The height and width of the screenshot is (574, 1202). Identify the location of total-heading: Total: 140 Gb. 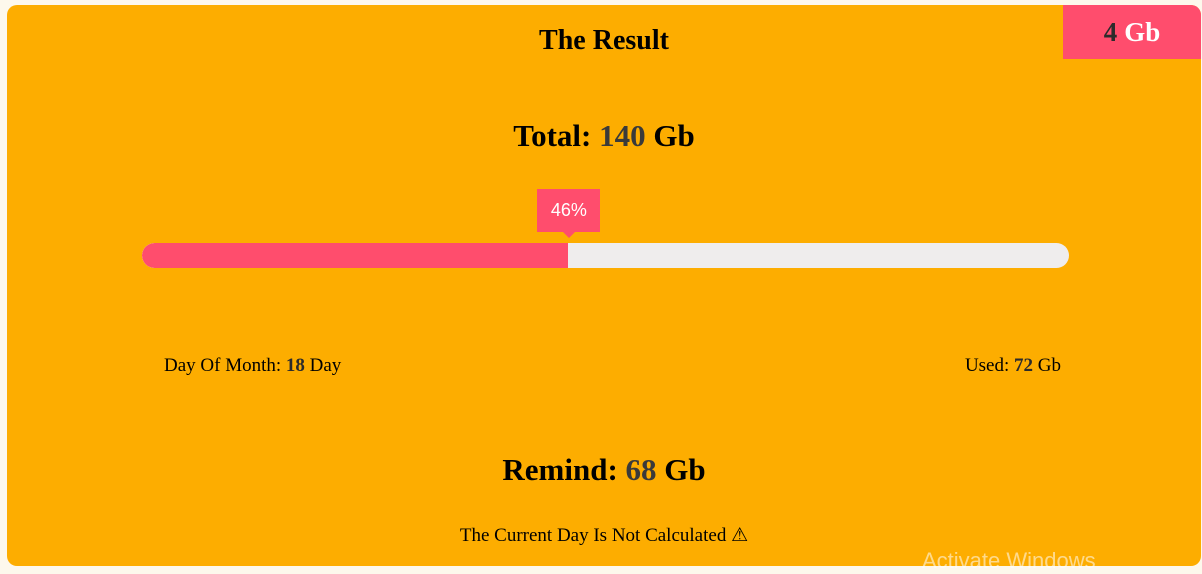
(604, 136).